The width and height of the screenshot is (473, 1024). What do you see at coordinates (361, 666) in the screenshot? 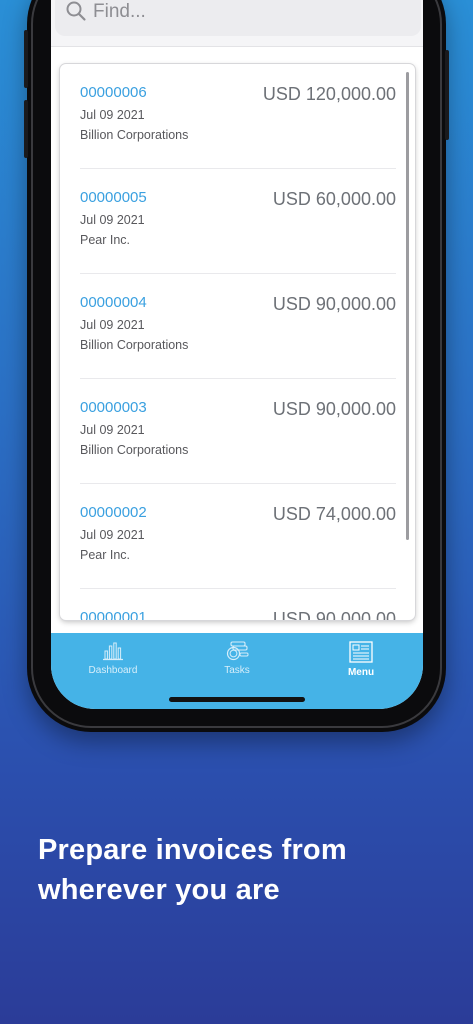
I see `tab-menu: Menu` at bounding box center [361, 666].